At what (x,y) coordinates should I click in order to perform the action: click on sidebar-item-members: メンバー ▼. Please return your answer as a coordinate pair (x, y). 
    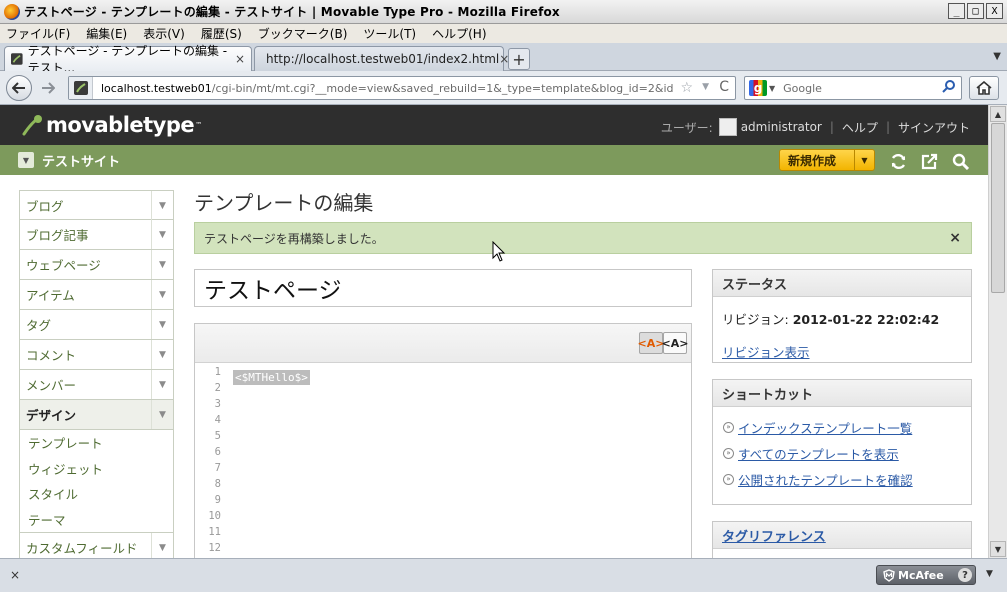
    Looking at the image, I should click on (96, 385).